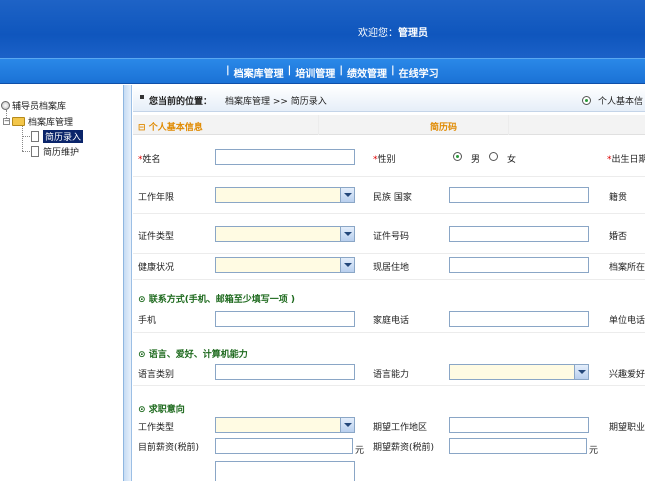 The image size is (645, 481). Describe the element at coordinates (413, 33) in the screenshot. I see `welcome-user: 管理员` at that location.